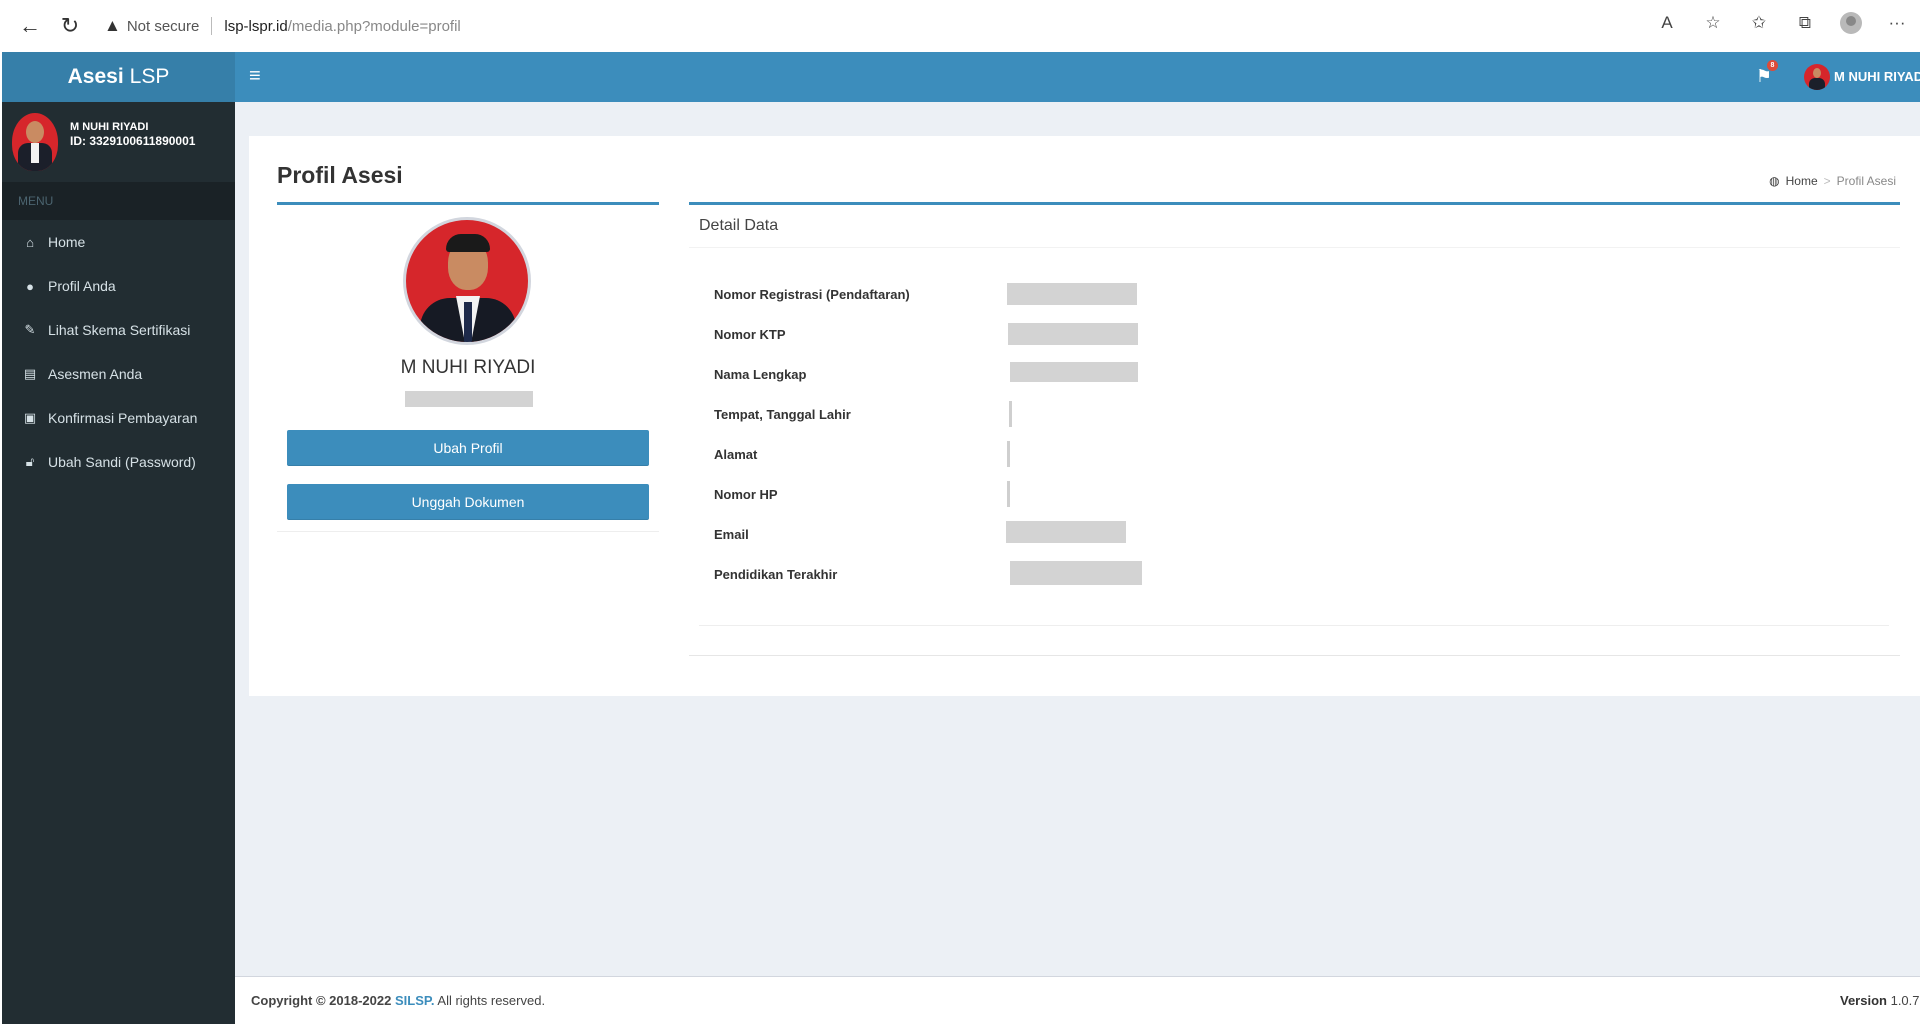 The image size is (1920, 1024). Describe the element at coordinates (118, 201) in the screenshot. I see `menu-header: MENU` at that location.